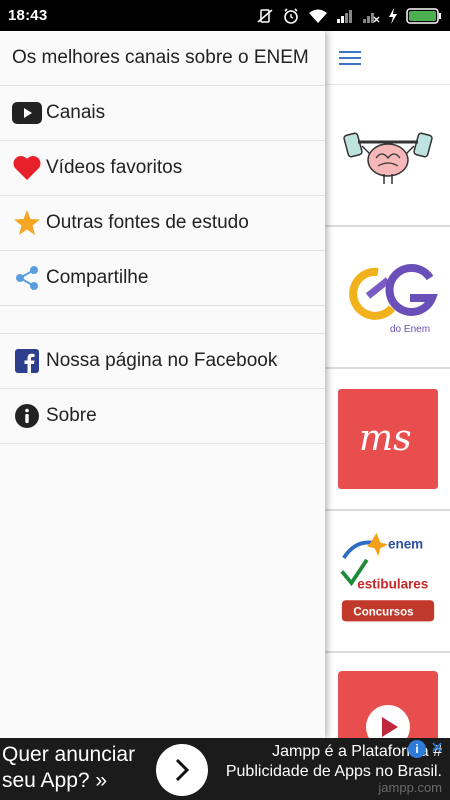 This screenshot has width=450, height=800. What do you see at coordinates (225, 15) in the screenshot?
I see `status-bar: 18:43` at bounding box center [225, 15].